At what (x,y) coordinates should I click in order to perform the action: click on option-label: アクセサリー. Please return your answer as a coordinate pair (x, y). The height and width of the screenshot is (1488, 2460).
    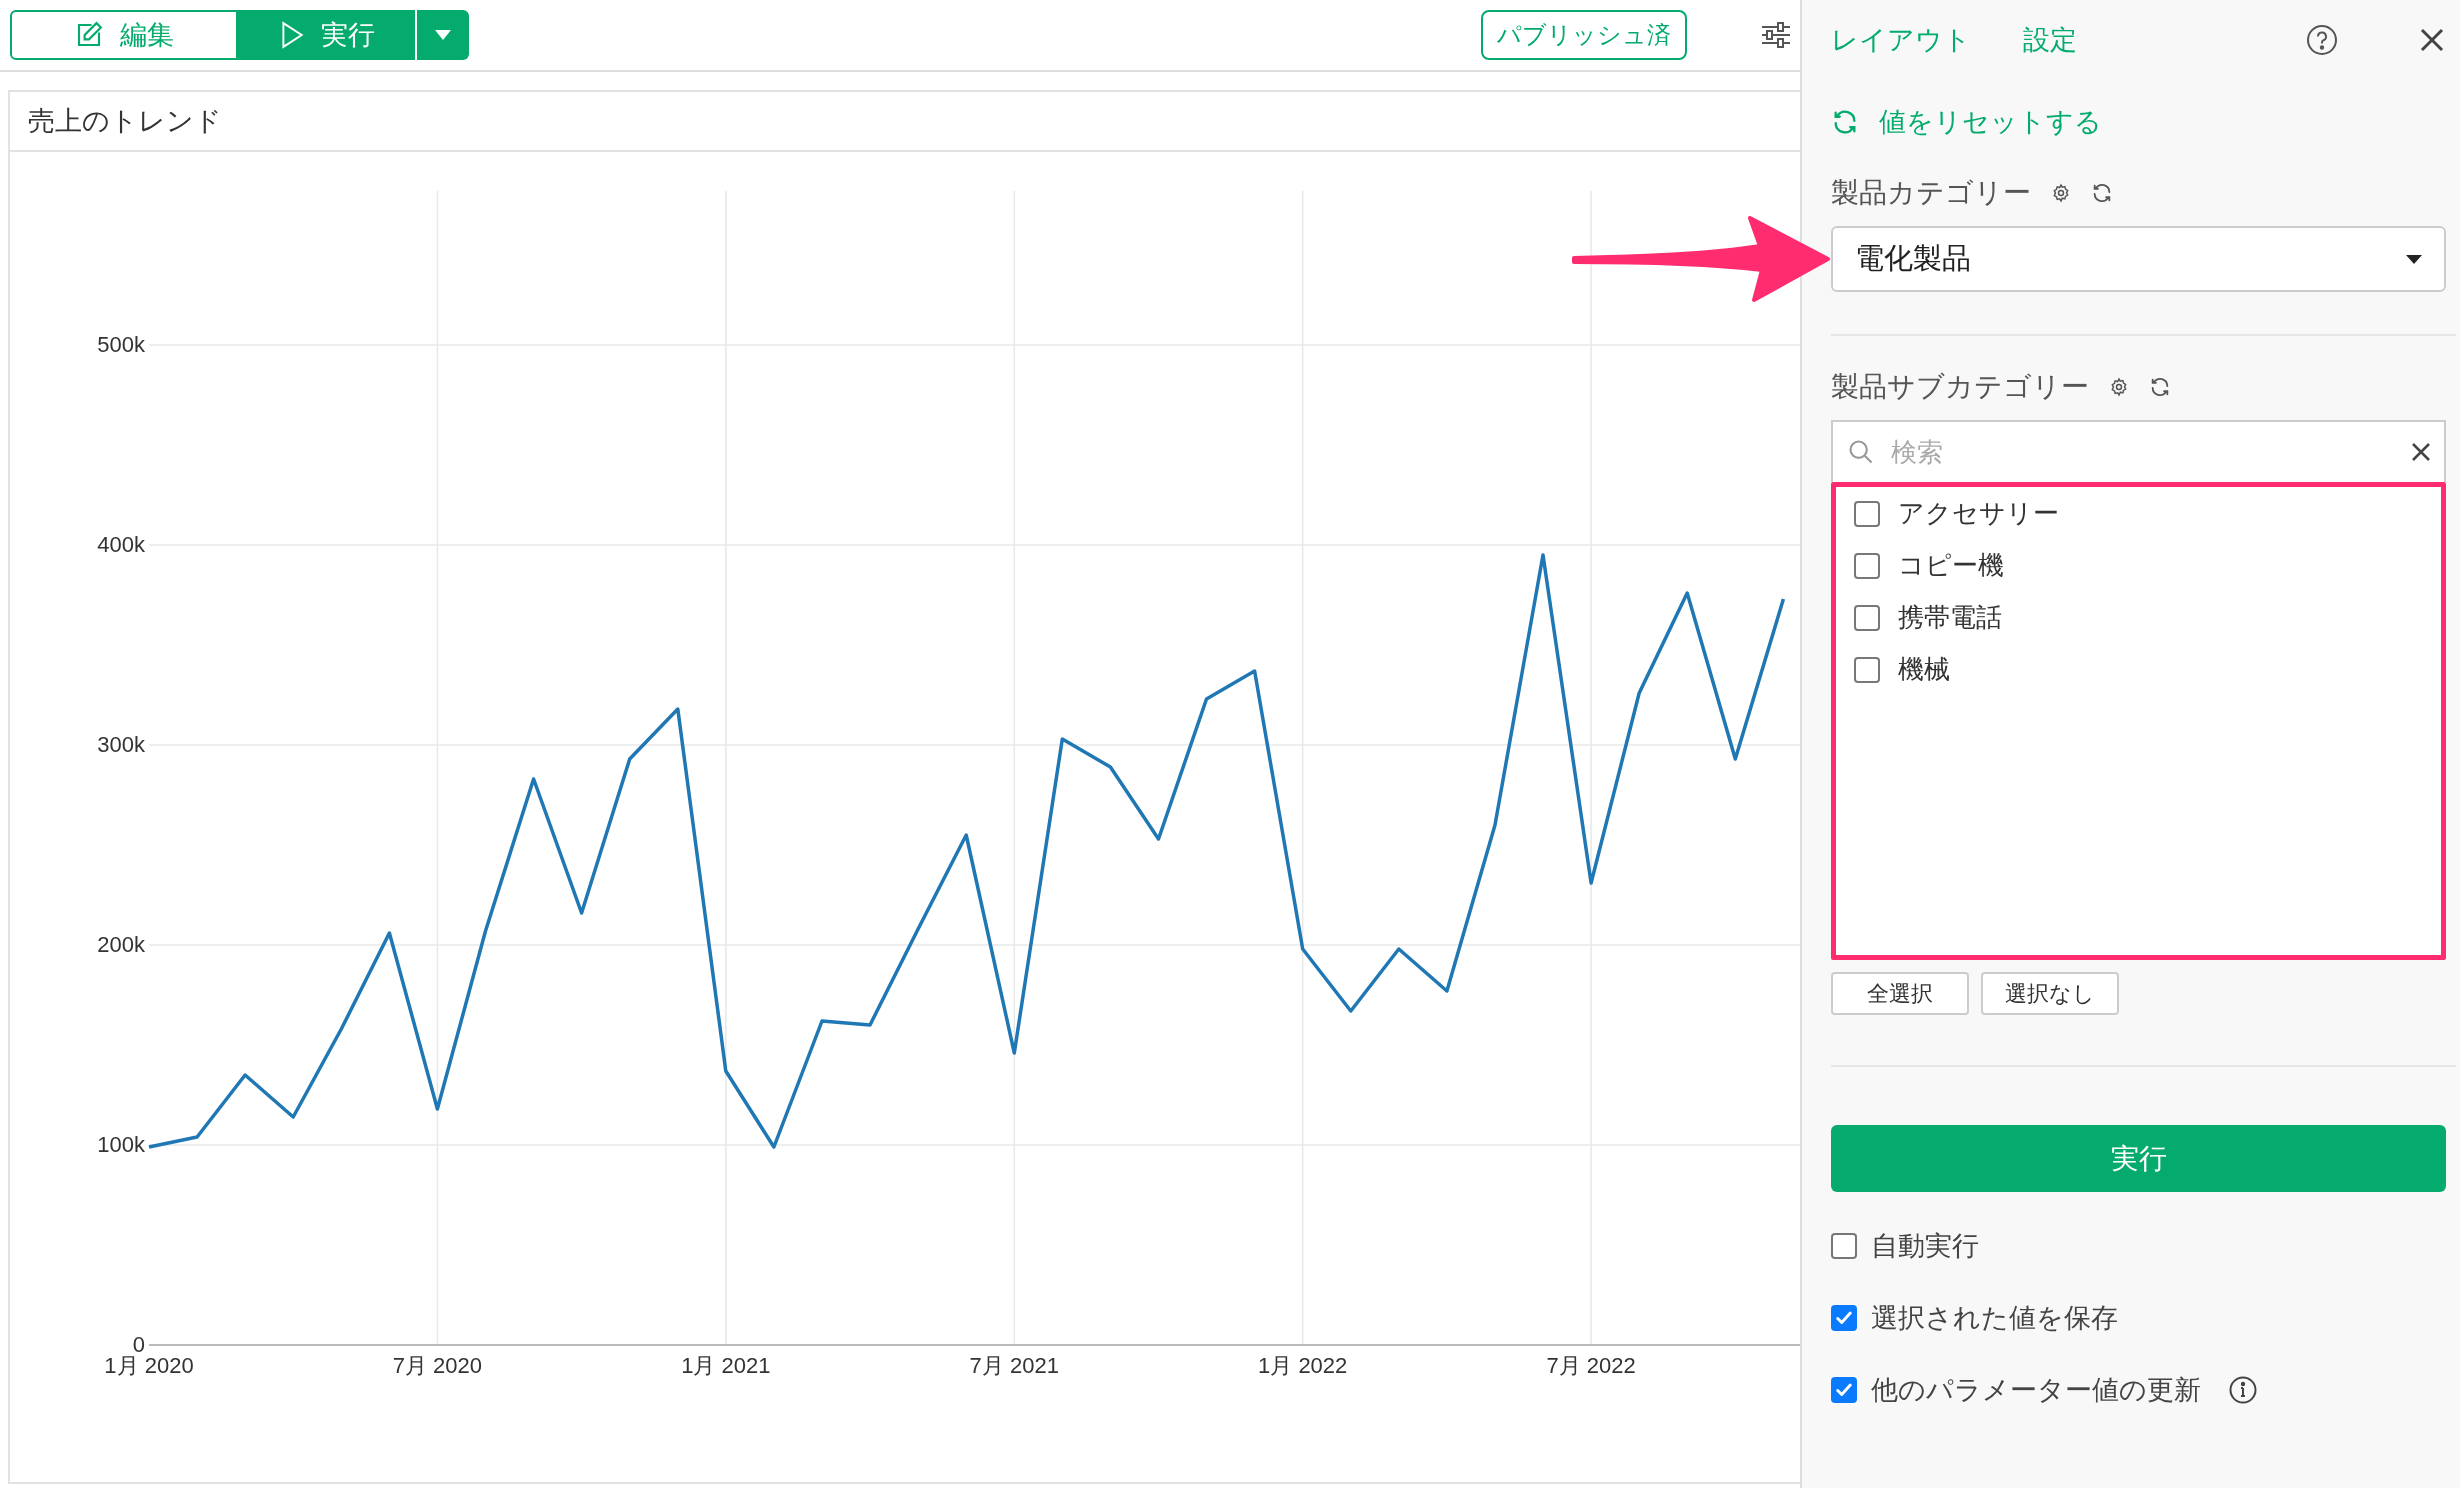
    Looking at the image, I should click on (1978, 513).